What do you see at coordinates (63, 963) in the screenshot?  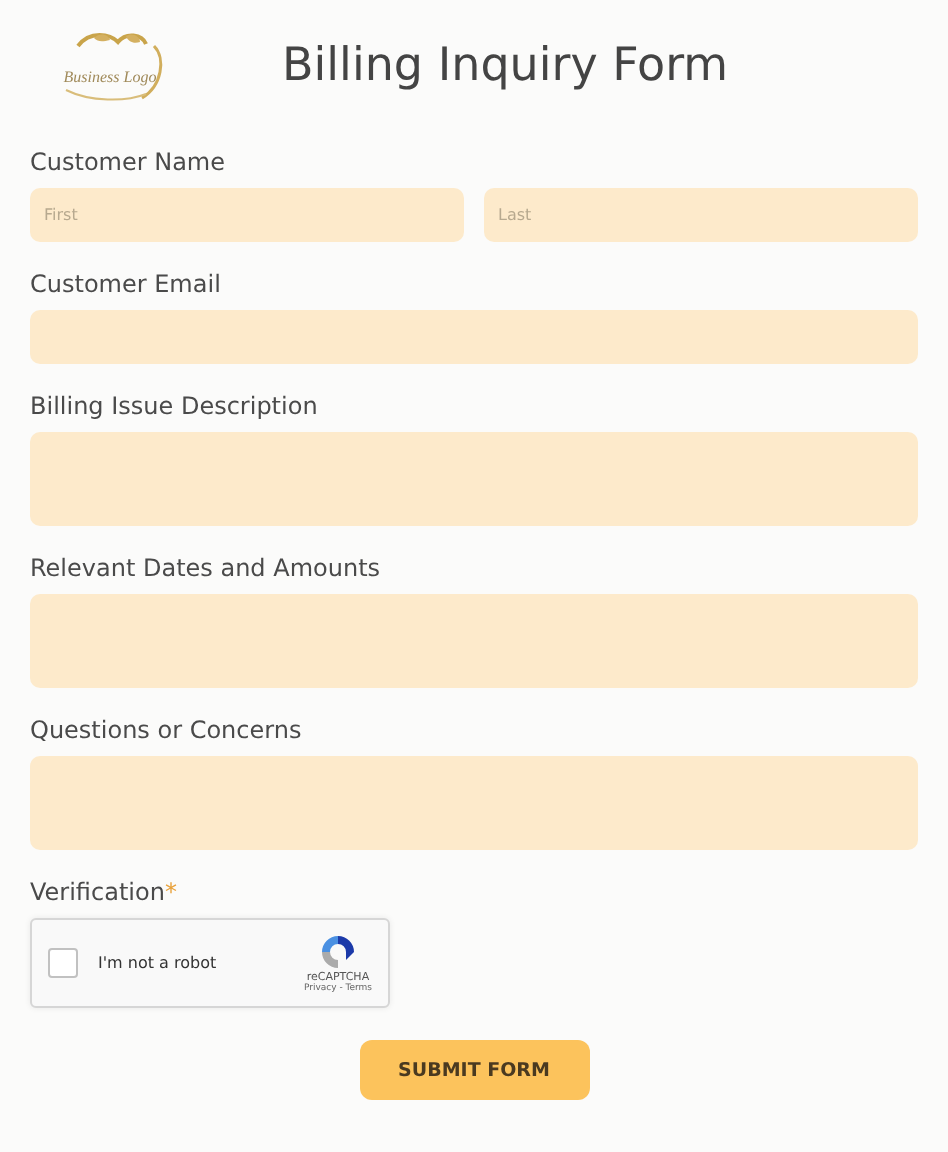 I see `checkbox` at bounding box center [63, 963].